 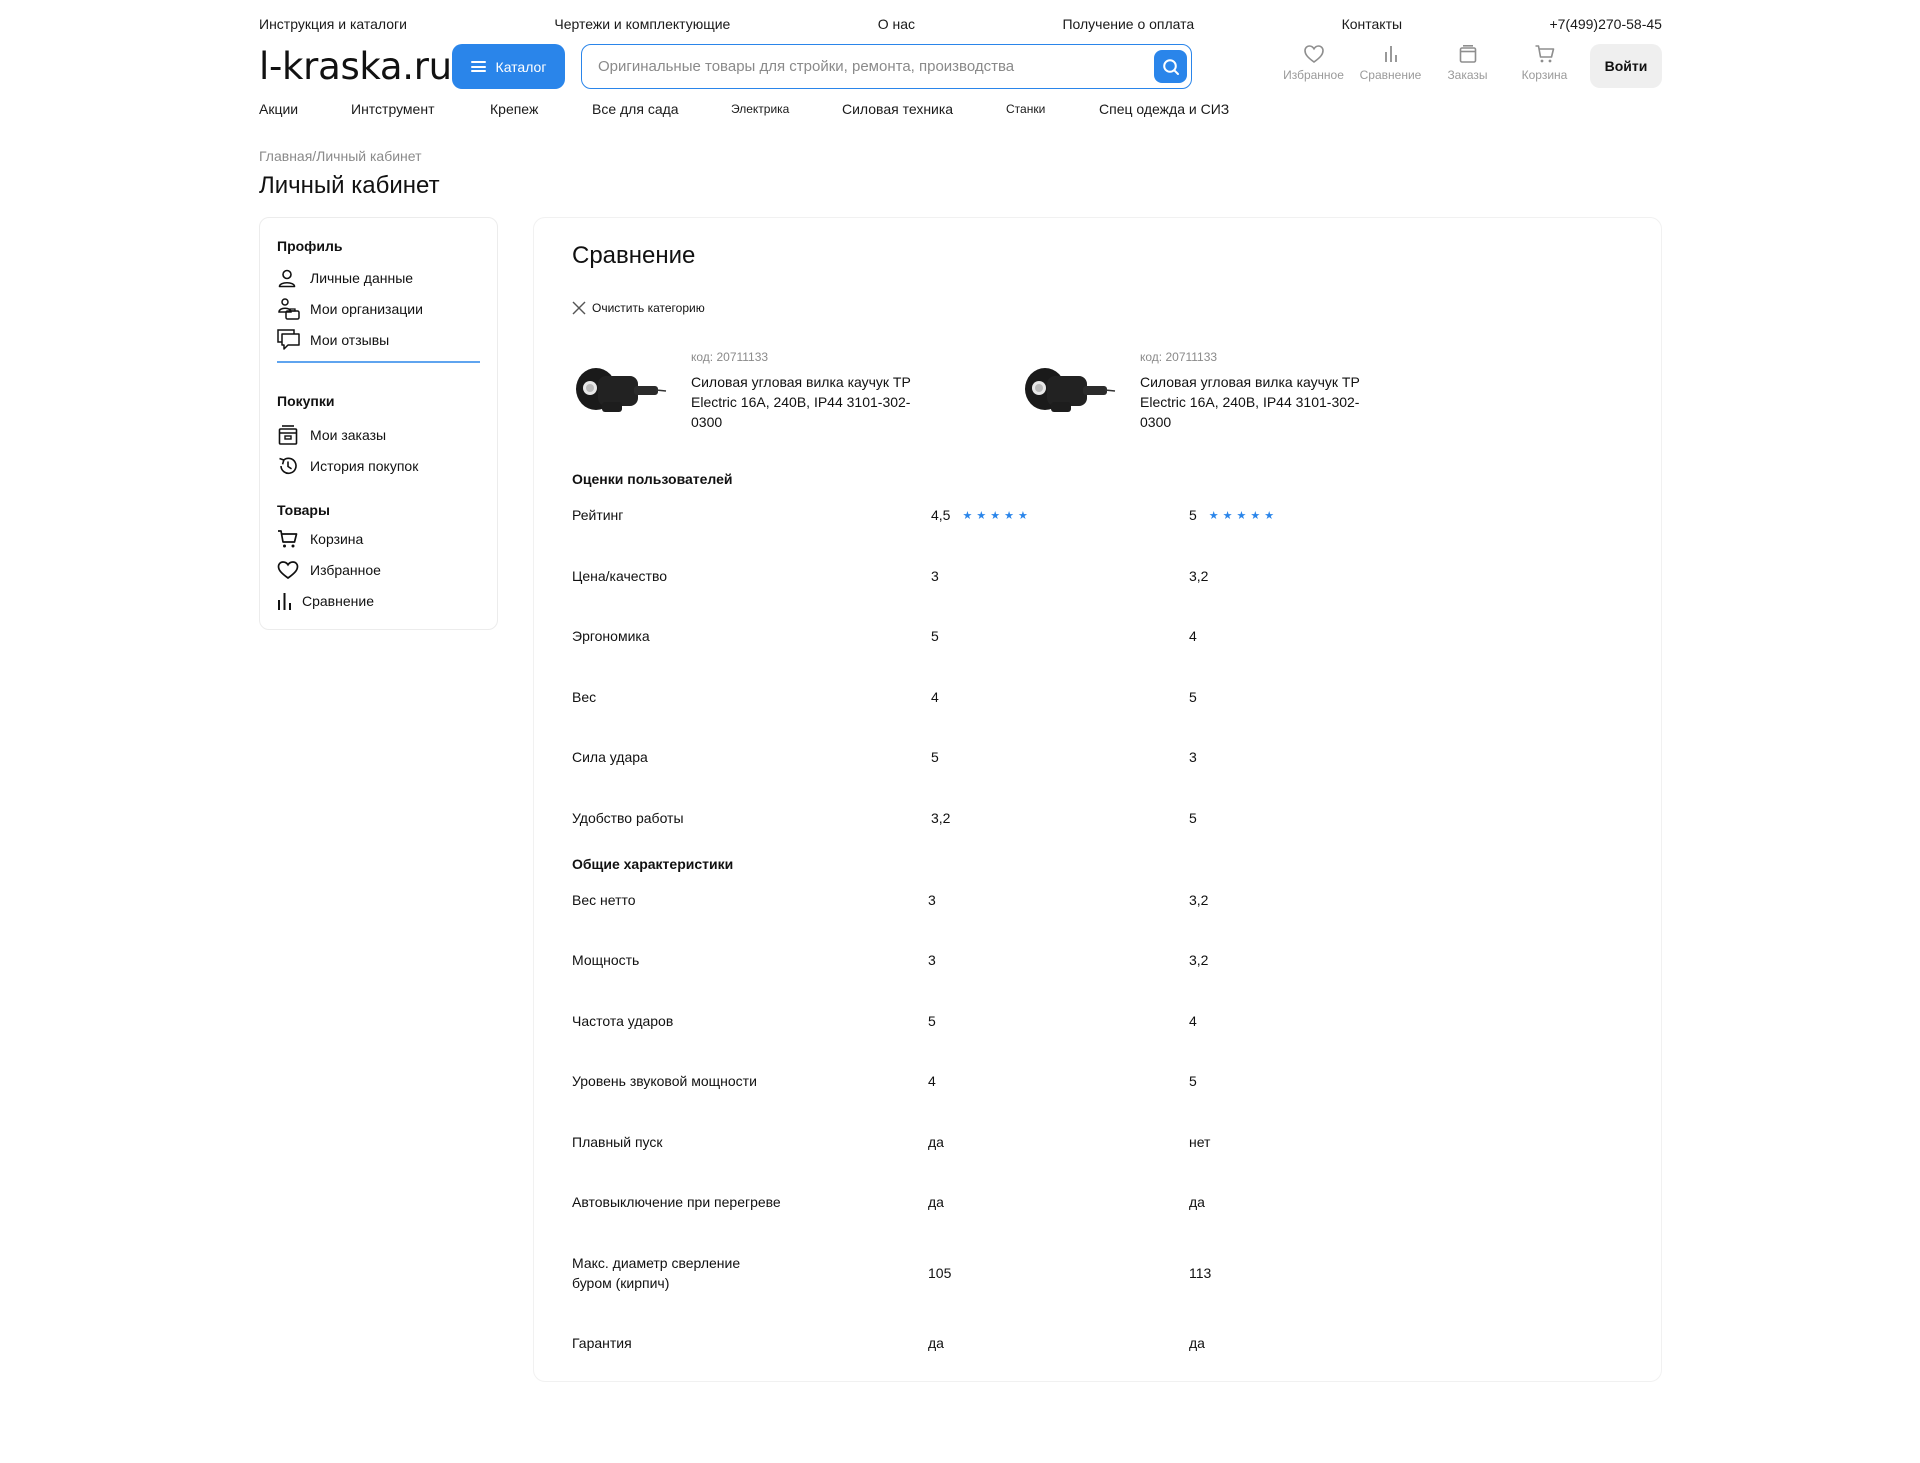 I want to click on topbar-phone: +7(499)270-58-45, so click(x=1605, y=24).